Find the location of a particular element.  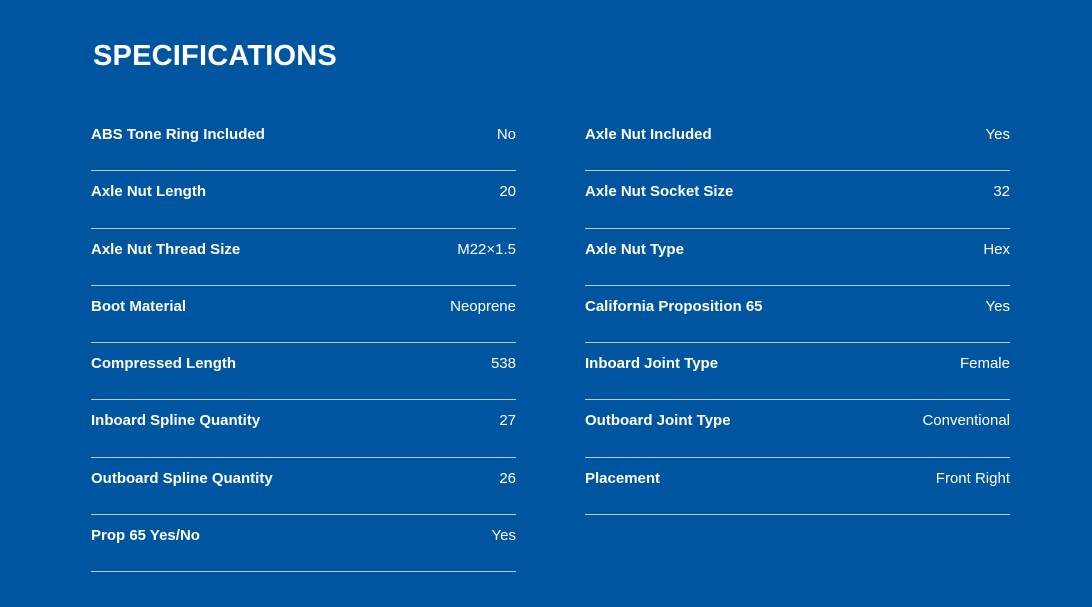

spec-row-inboard-spline-quantity: Inboard Spline Quantity 27 is located at coordinates (303, 429).